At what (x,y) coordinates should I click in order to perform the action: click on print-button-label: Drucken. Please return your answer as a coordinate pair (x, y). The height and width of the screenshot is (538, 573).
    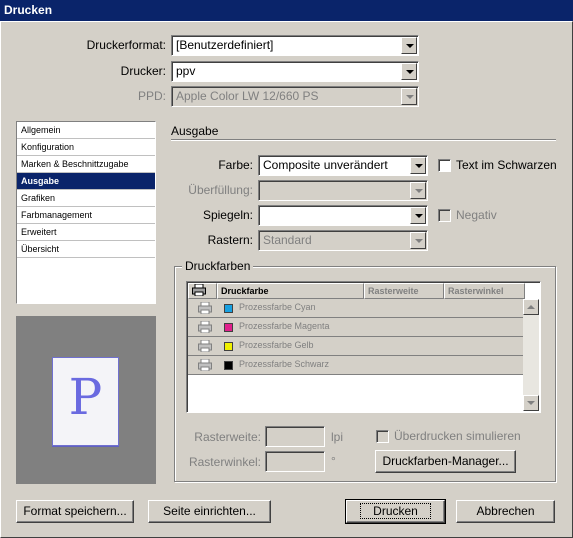
    Looking at the image, I should click on (395, 511).